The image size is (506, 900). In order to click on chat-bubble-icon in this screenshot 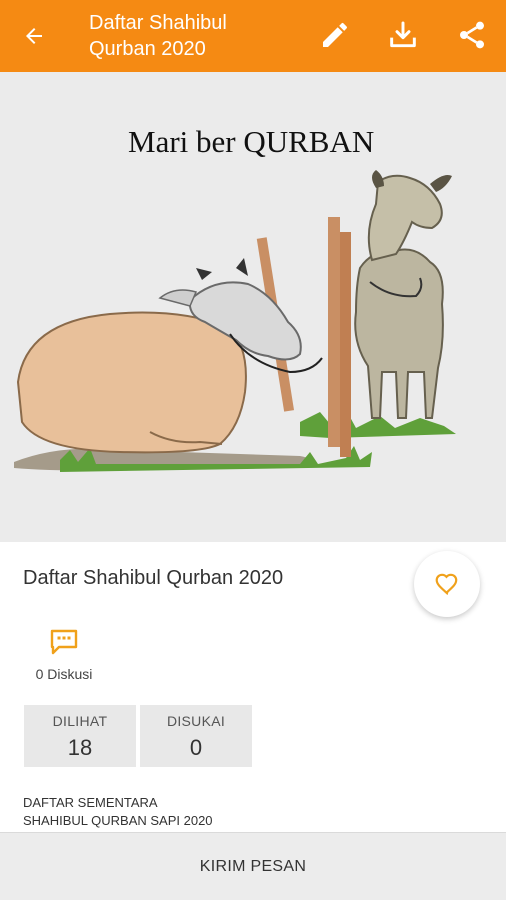, I will do `click(64, 642)`.